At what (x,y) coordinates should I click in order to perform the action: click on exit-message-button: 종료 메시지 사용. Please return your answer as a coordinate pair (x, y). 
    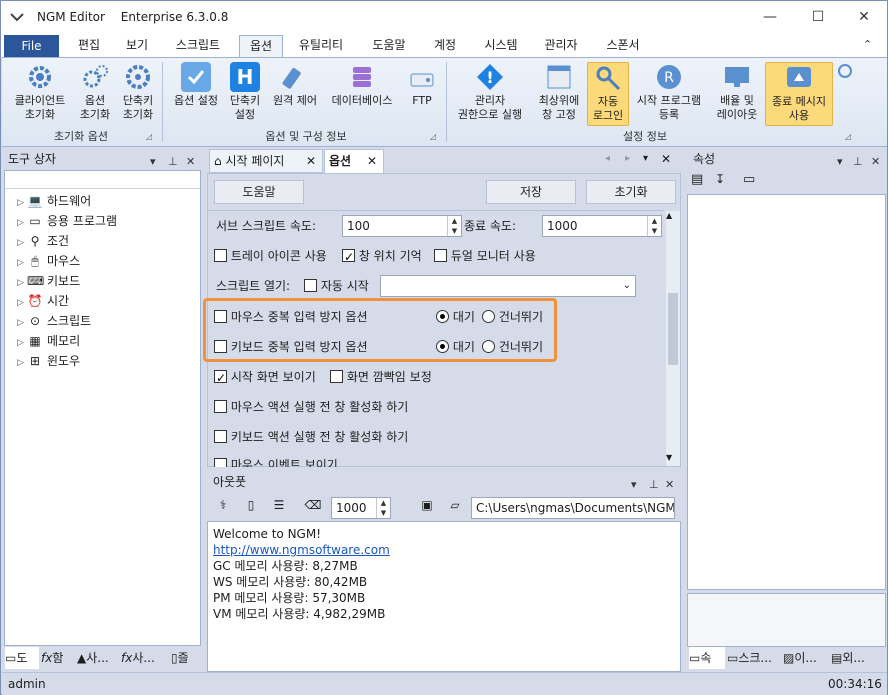
    Looking at the image, I should click on (799, 94).